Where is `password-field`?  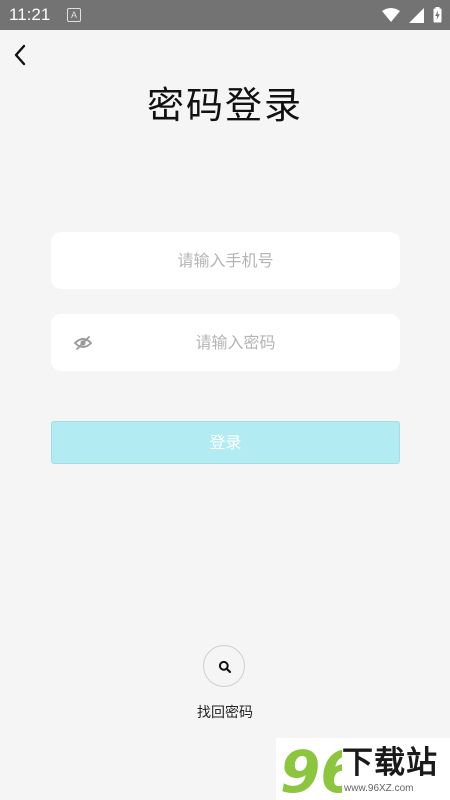 password-field is located at coordinates (225, 342).